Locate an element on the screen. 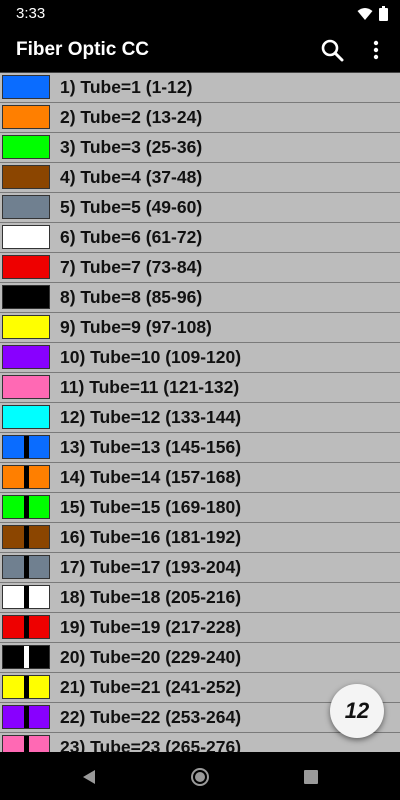 This screenshot has width=400, height=800. status-time: 3:33 is located at coordinates (31, 13).